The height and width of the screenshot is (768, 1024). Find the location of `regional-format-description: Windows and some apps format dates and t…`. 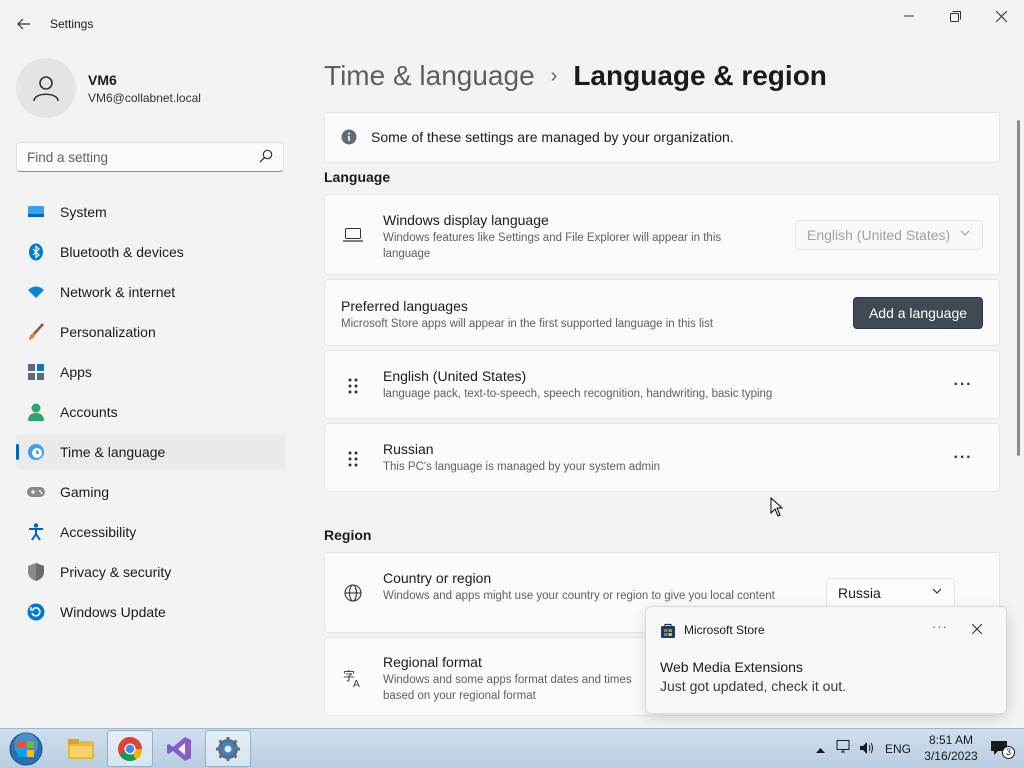

regional-format-description: Windows and some apps format dates and t… is located at coordinates (507, 688).